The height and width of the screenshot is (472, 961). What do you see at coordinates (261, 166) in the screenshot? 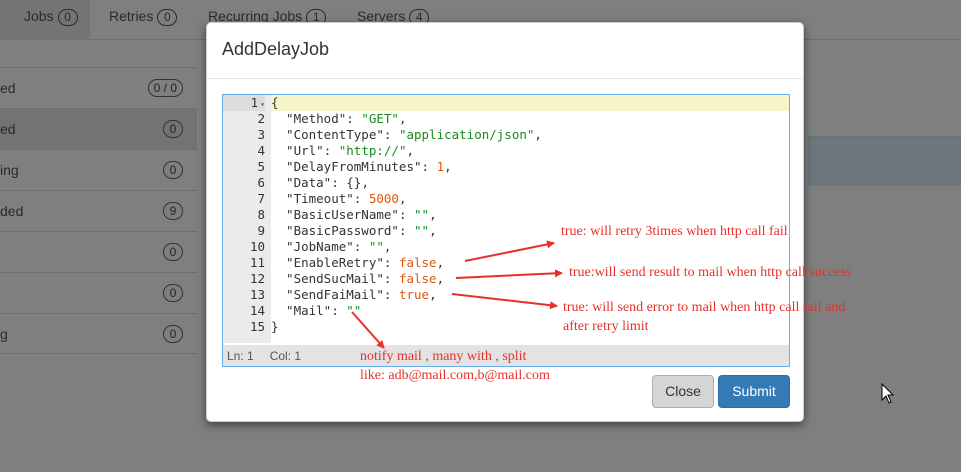
I see `line-number: 5` at bounding box center [261, 166].